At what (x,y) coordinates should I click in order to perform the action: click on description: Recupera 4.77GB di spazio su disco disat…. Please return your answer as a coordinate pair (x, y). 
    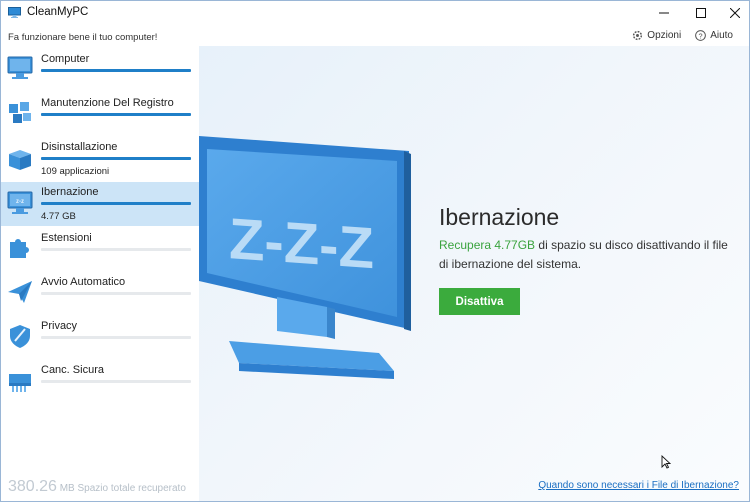
    Looking at the image, I should click on (584, 255).